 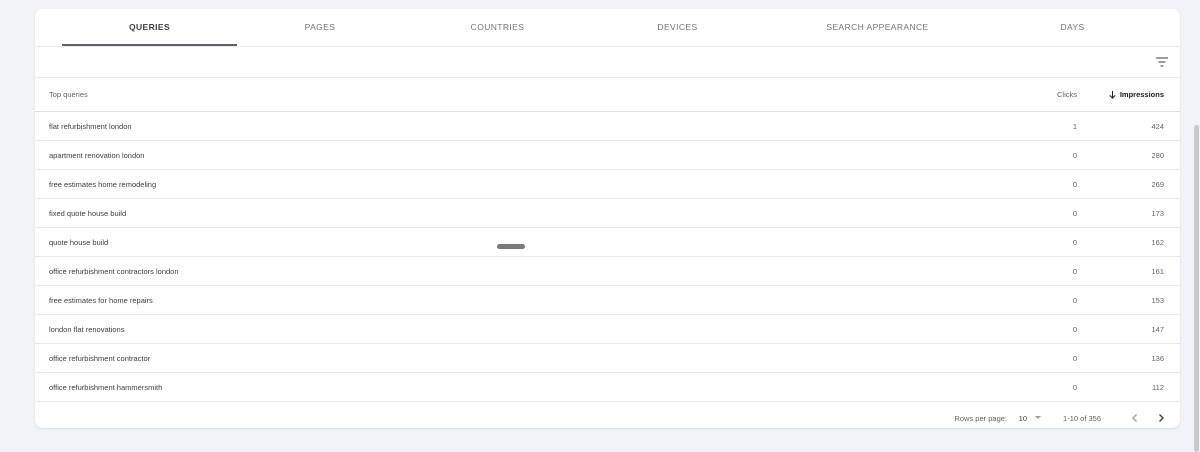 What do you see at coordinates (607, 155) in the screenshot?
I see `table-row: apartment renovation london 0 280` at bounding box center [607, 155].